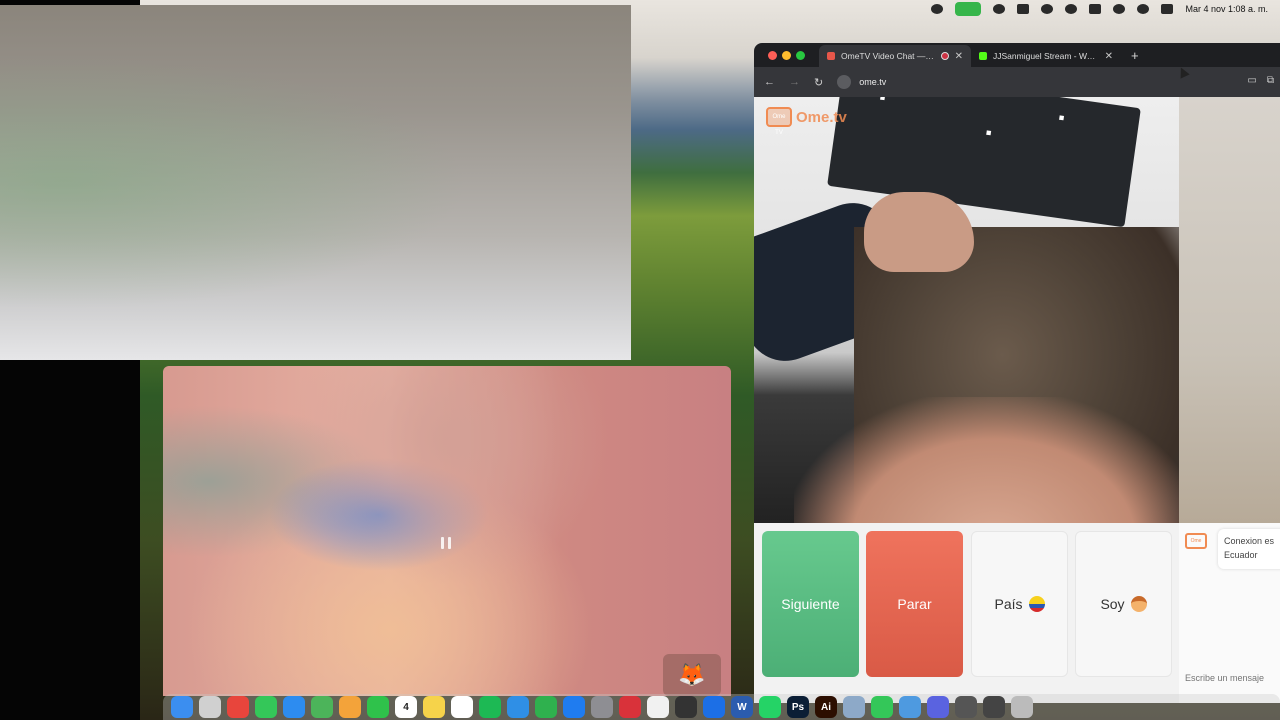  I want to click on kick-favicon-icon, so click(983, 56).